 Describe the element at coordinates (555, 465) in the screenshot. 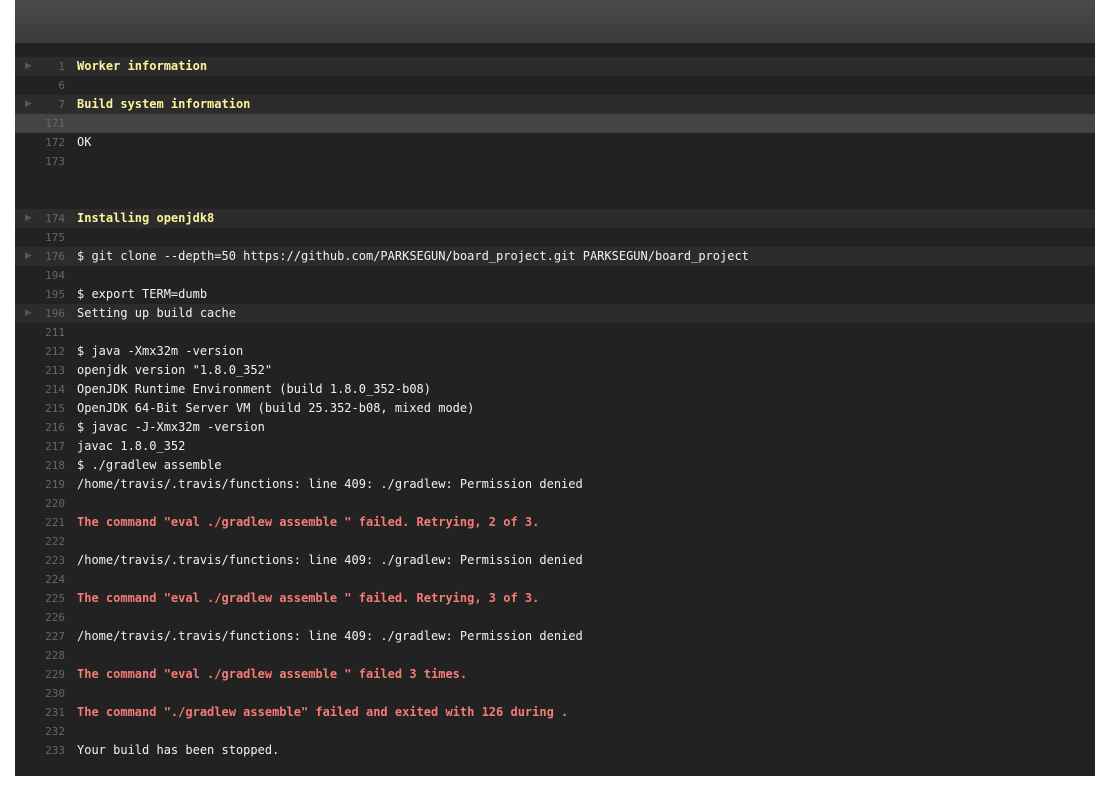

I see `log-line: 218 $ ./gradlew assemble` at that location.